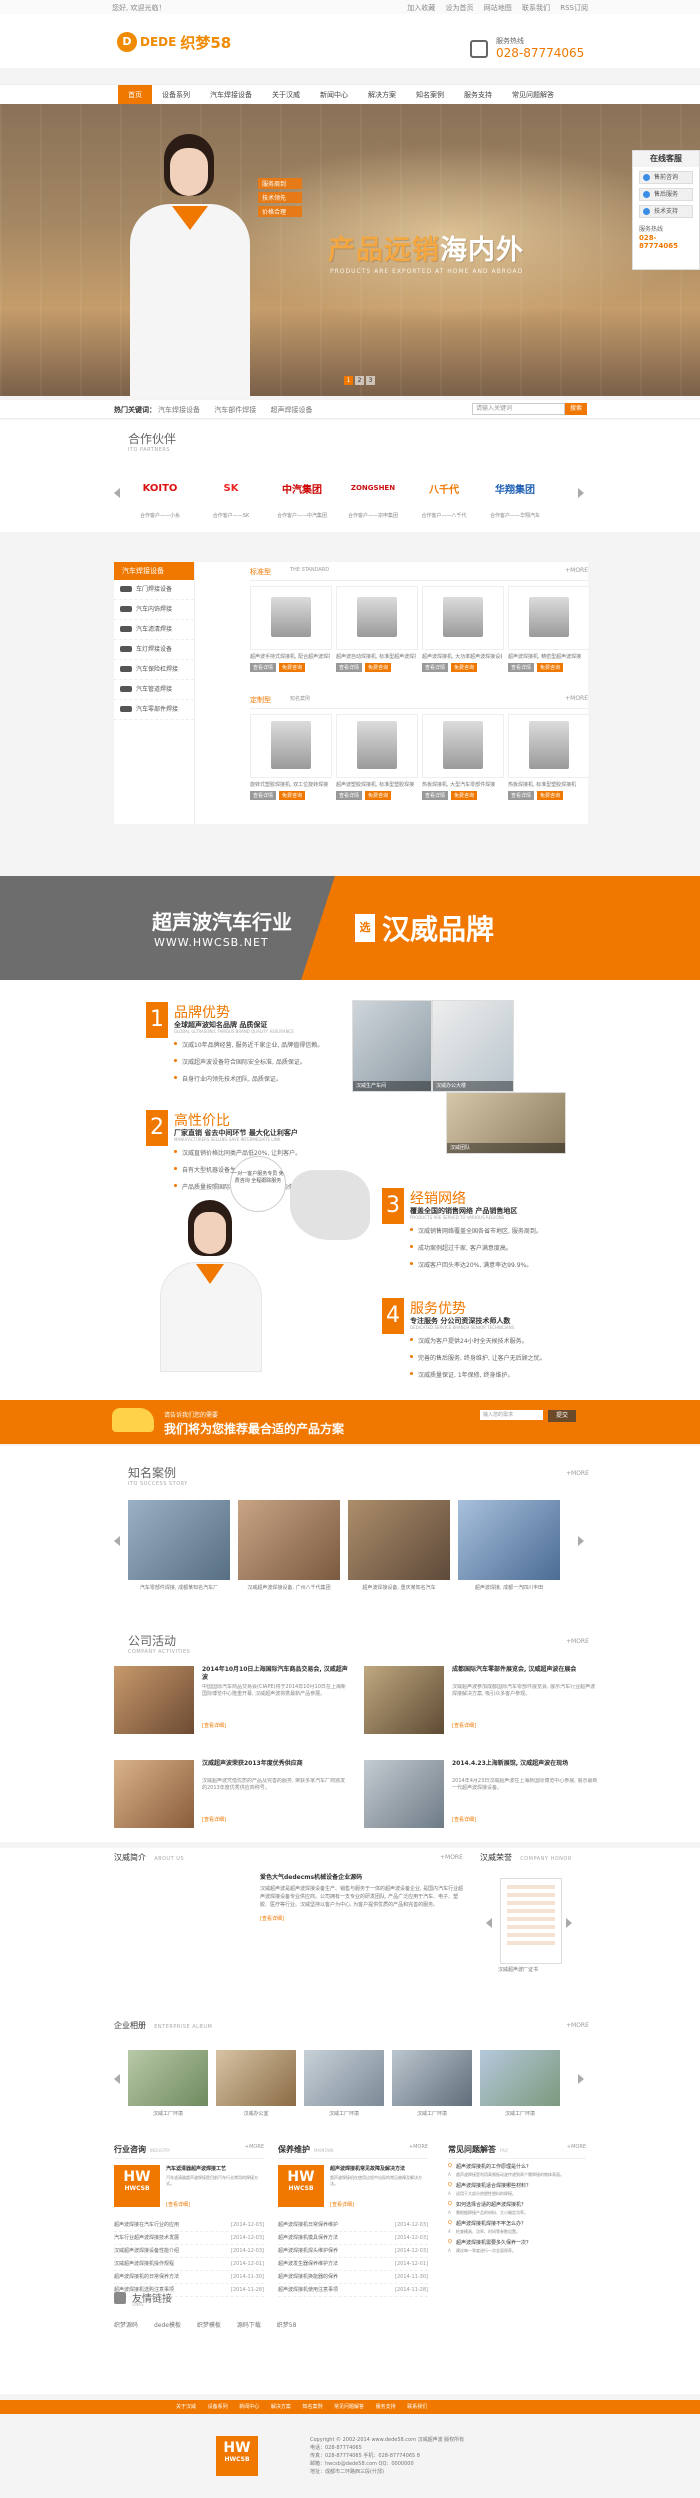 This screenshot has height=2498, width=700. What do you see at coordinates (478, 95) in the screenshot?
I see `nav-item-support: 服务支持` at bounding box center [478, 95].